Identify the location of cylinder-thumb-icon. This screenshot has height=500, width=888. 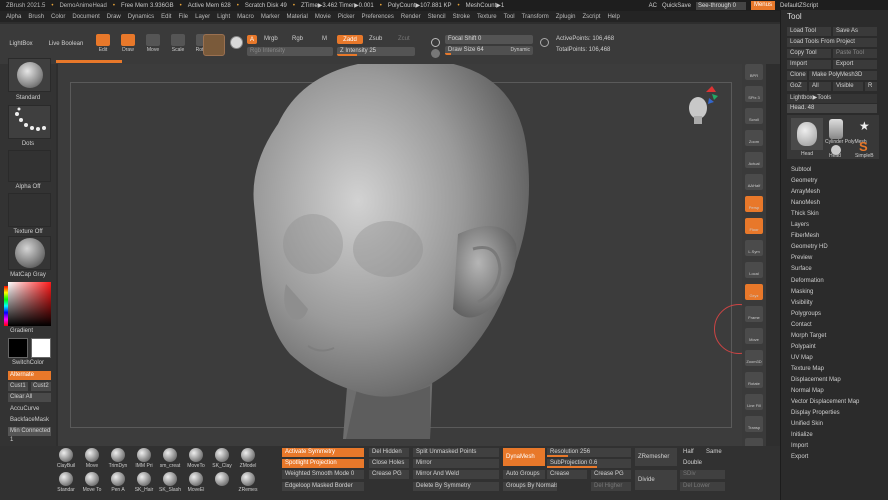
(836, 129).